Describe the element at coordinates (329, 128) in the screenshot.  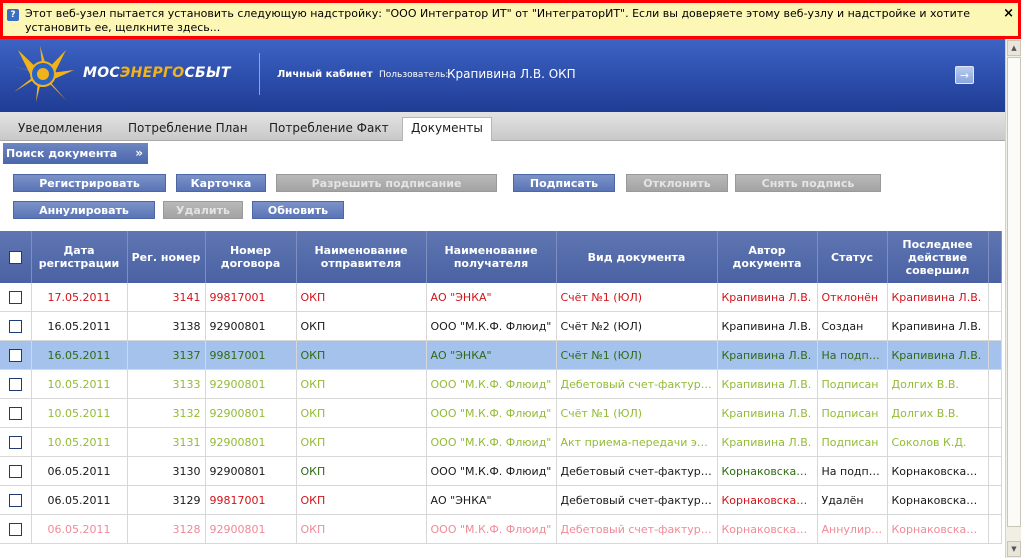
I see `tab-consumption-fact: Потребление Факт` at that location.